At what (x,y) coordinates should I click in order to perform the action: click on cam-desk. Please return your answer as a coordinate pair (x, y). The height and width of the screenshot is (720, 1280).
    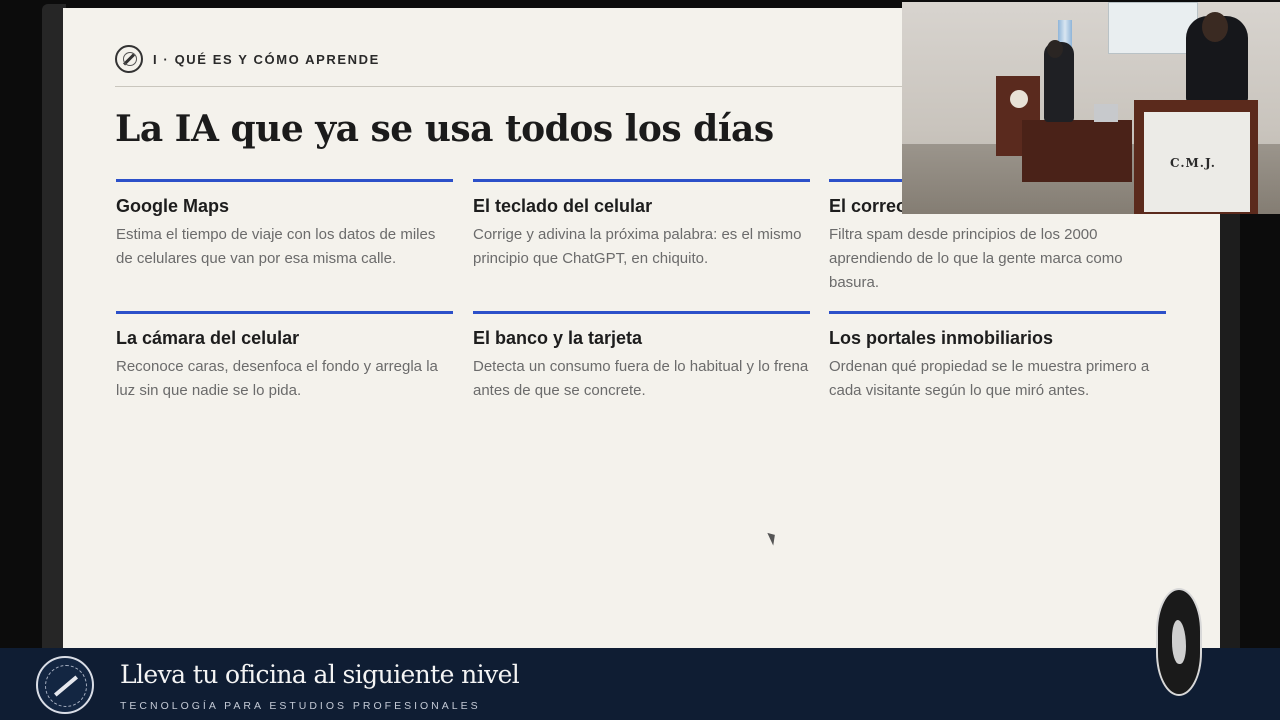
    Looking at the image, I should click on (1077, 151).